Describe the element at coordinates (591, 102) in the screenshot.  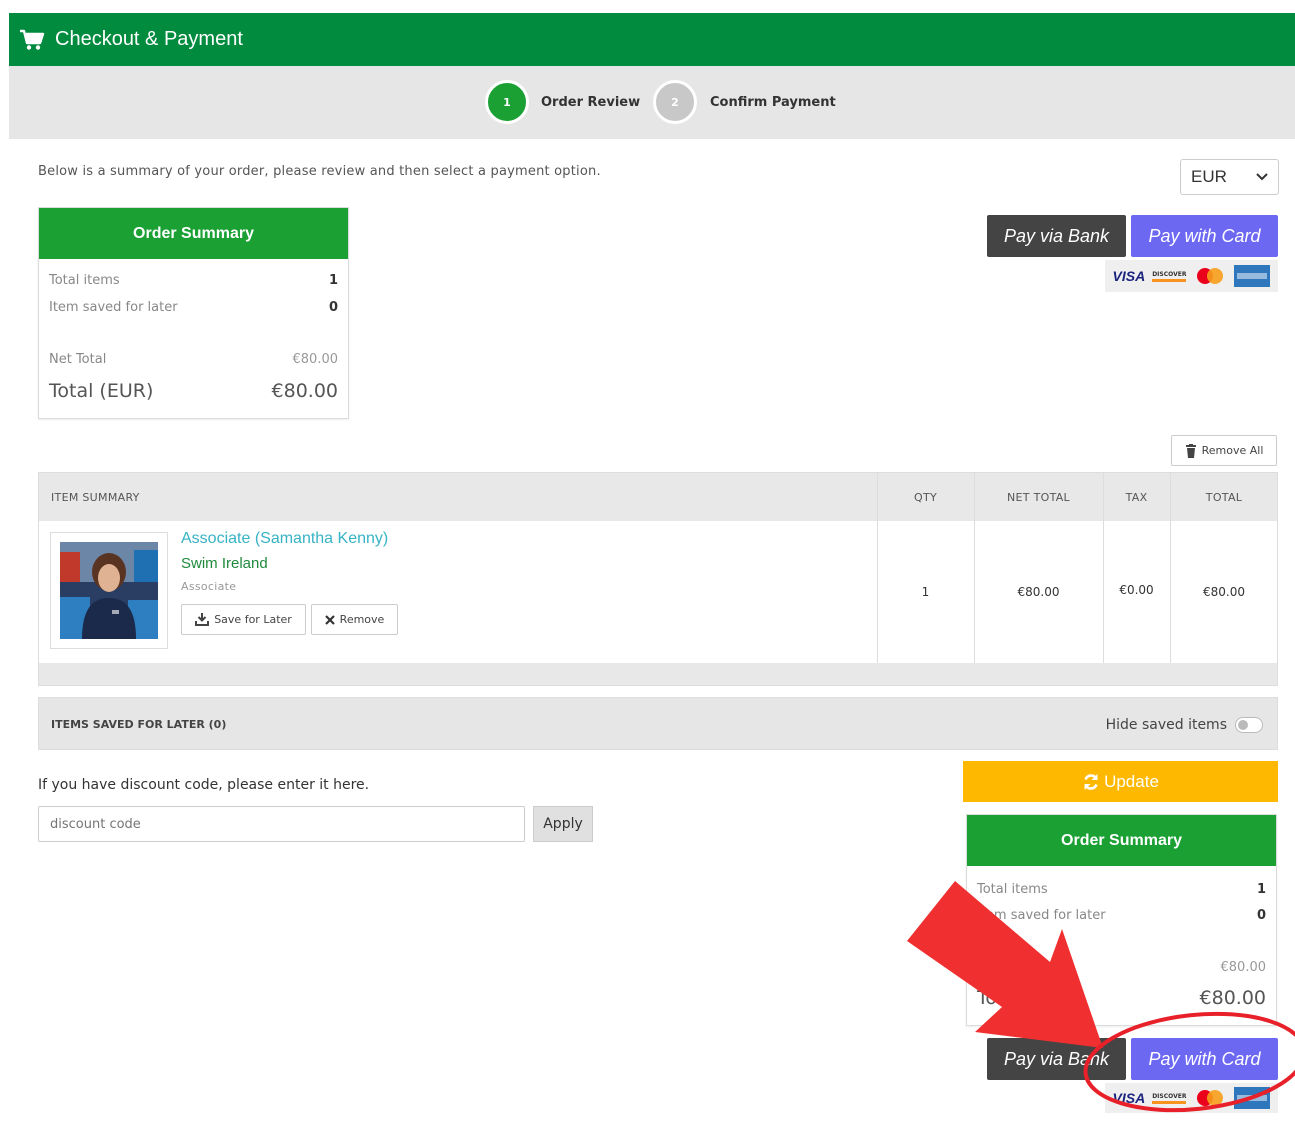
I see `step-1-label: Order Review` at that location.